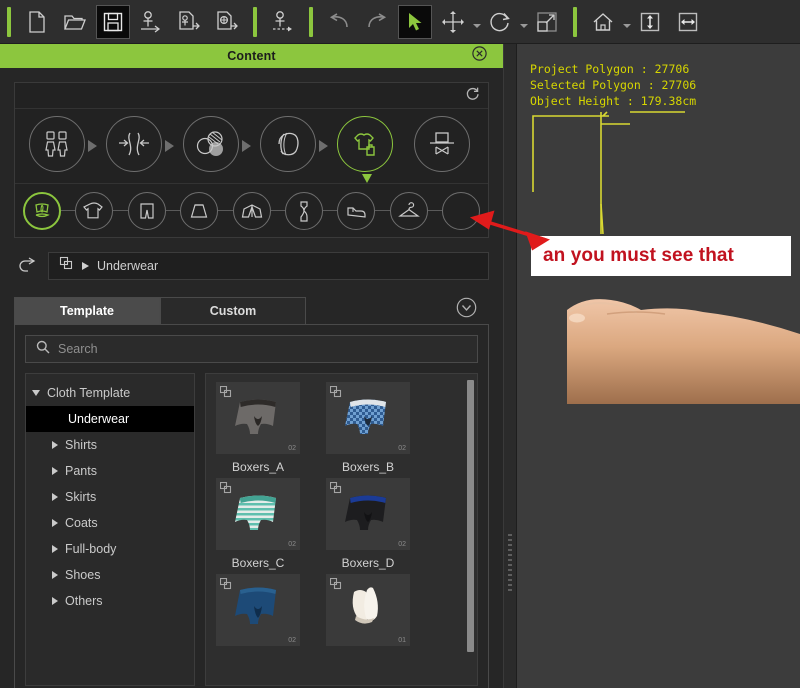 This screenshot has width=800, height=688. What do you see at coordinates (500, 22) in the screenshot?
I see `rotate-gizmo-icon` at bounding box center [500, 22].